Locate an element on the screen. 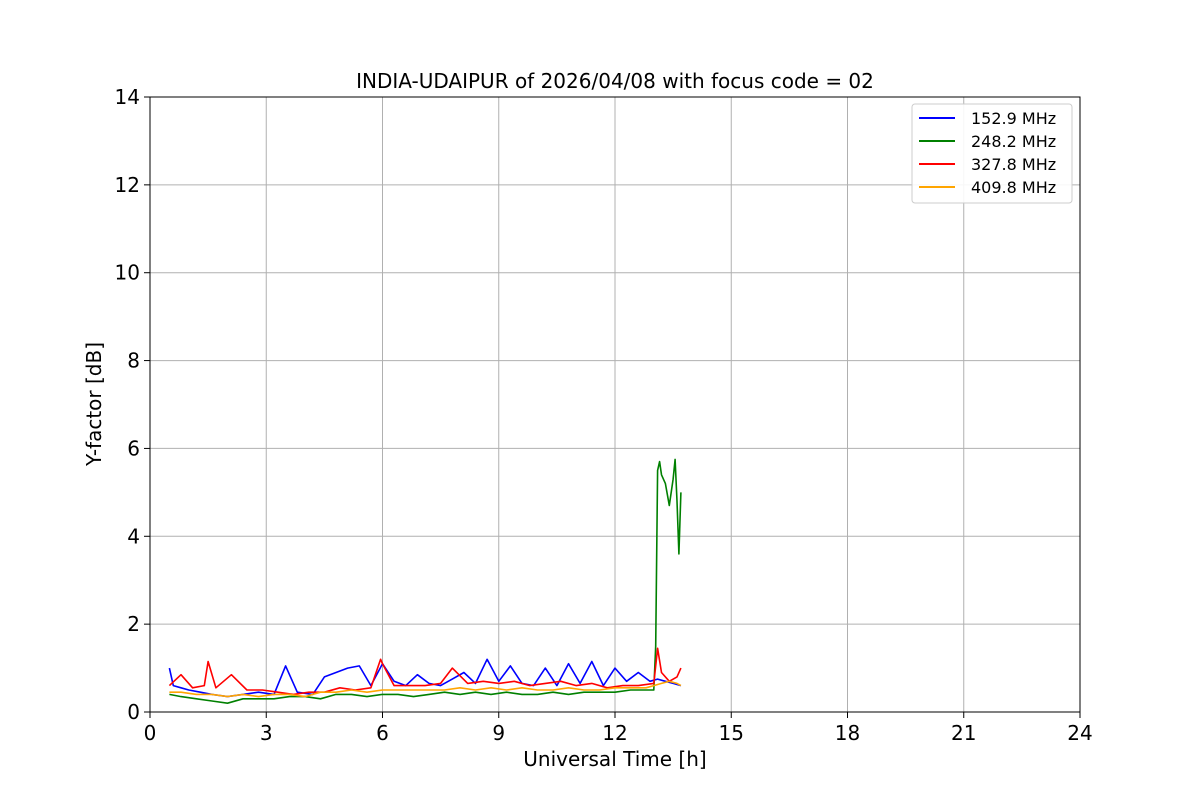 The width and height of the screenshot is (1200, 800). x-tick-label: 18 is located at coordinates (847, 733).